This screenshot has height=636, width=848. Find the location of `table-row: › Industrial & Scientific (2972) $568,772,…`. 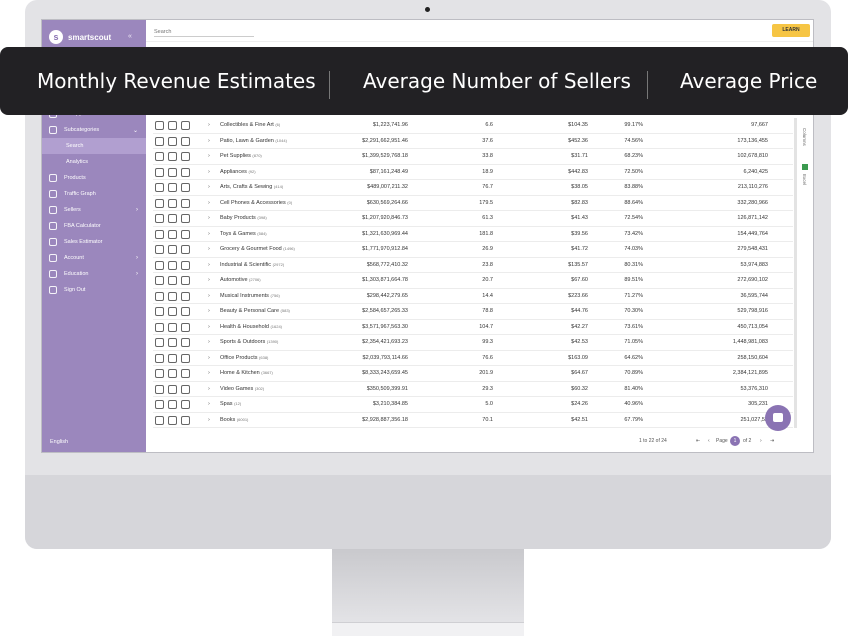

table-row: › Industrial & Scientific (2972) $568,772,… is located at coordinates (473, 265).